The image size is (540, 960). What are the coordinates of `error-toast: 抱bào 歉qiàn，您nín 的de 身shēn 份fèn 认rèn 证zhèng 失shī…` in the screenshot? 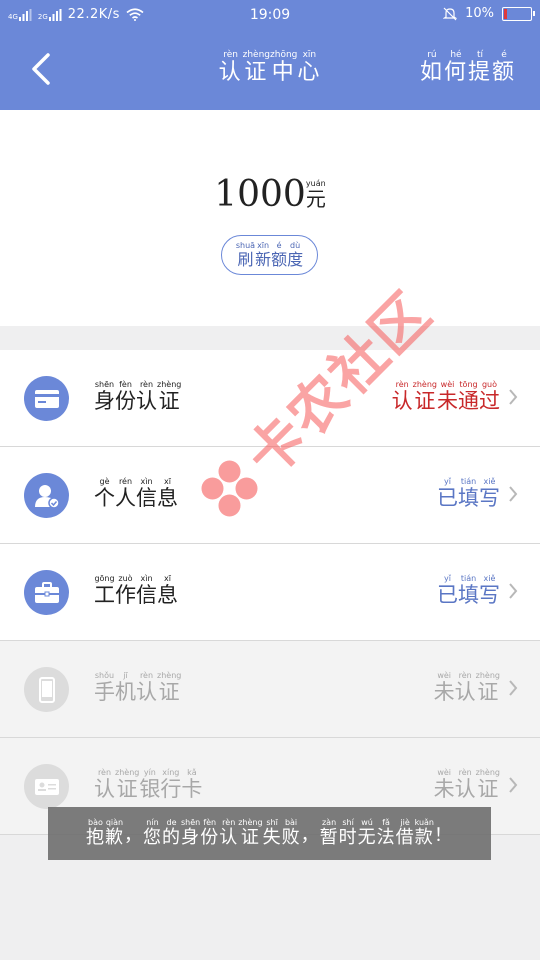 It's located at (269, 833).